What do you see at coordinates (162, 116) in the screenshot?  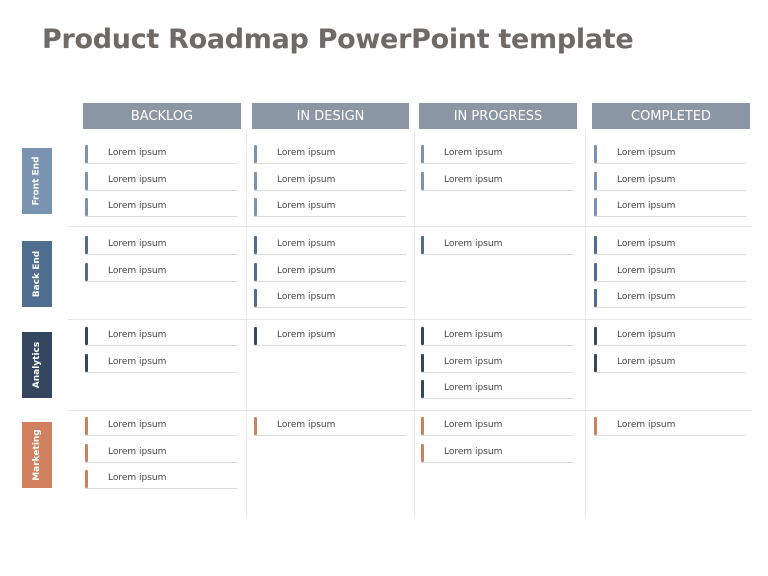 I see `column-header-backlog: BACKLOG` at bounding box center [162, 116].